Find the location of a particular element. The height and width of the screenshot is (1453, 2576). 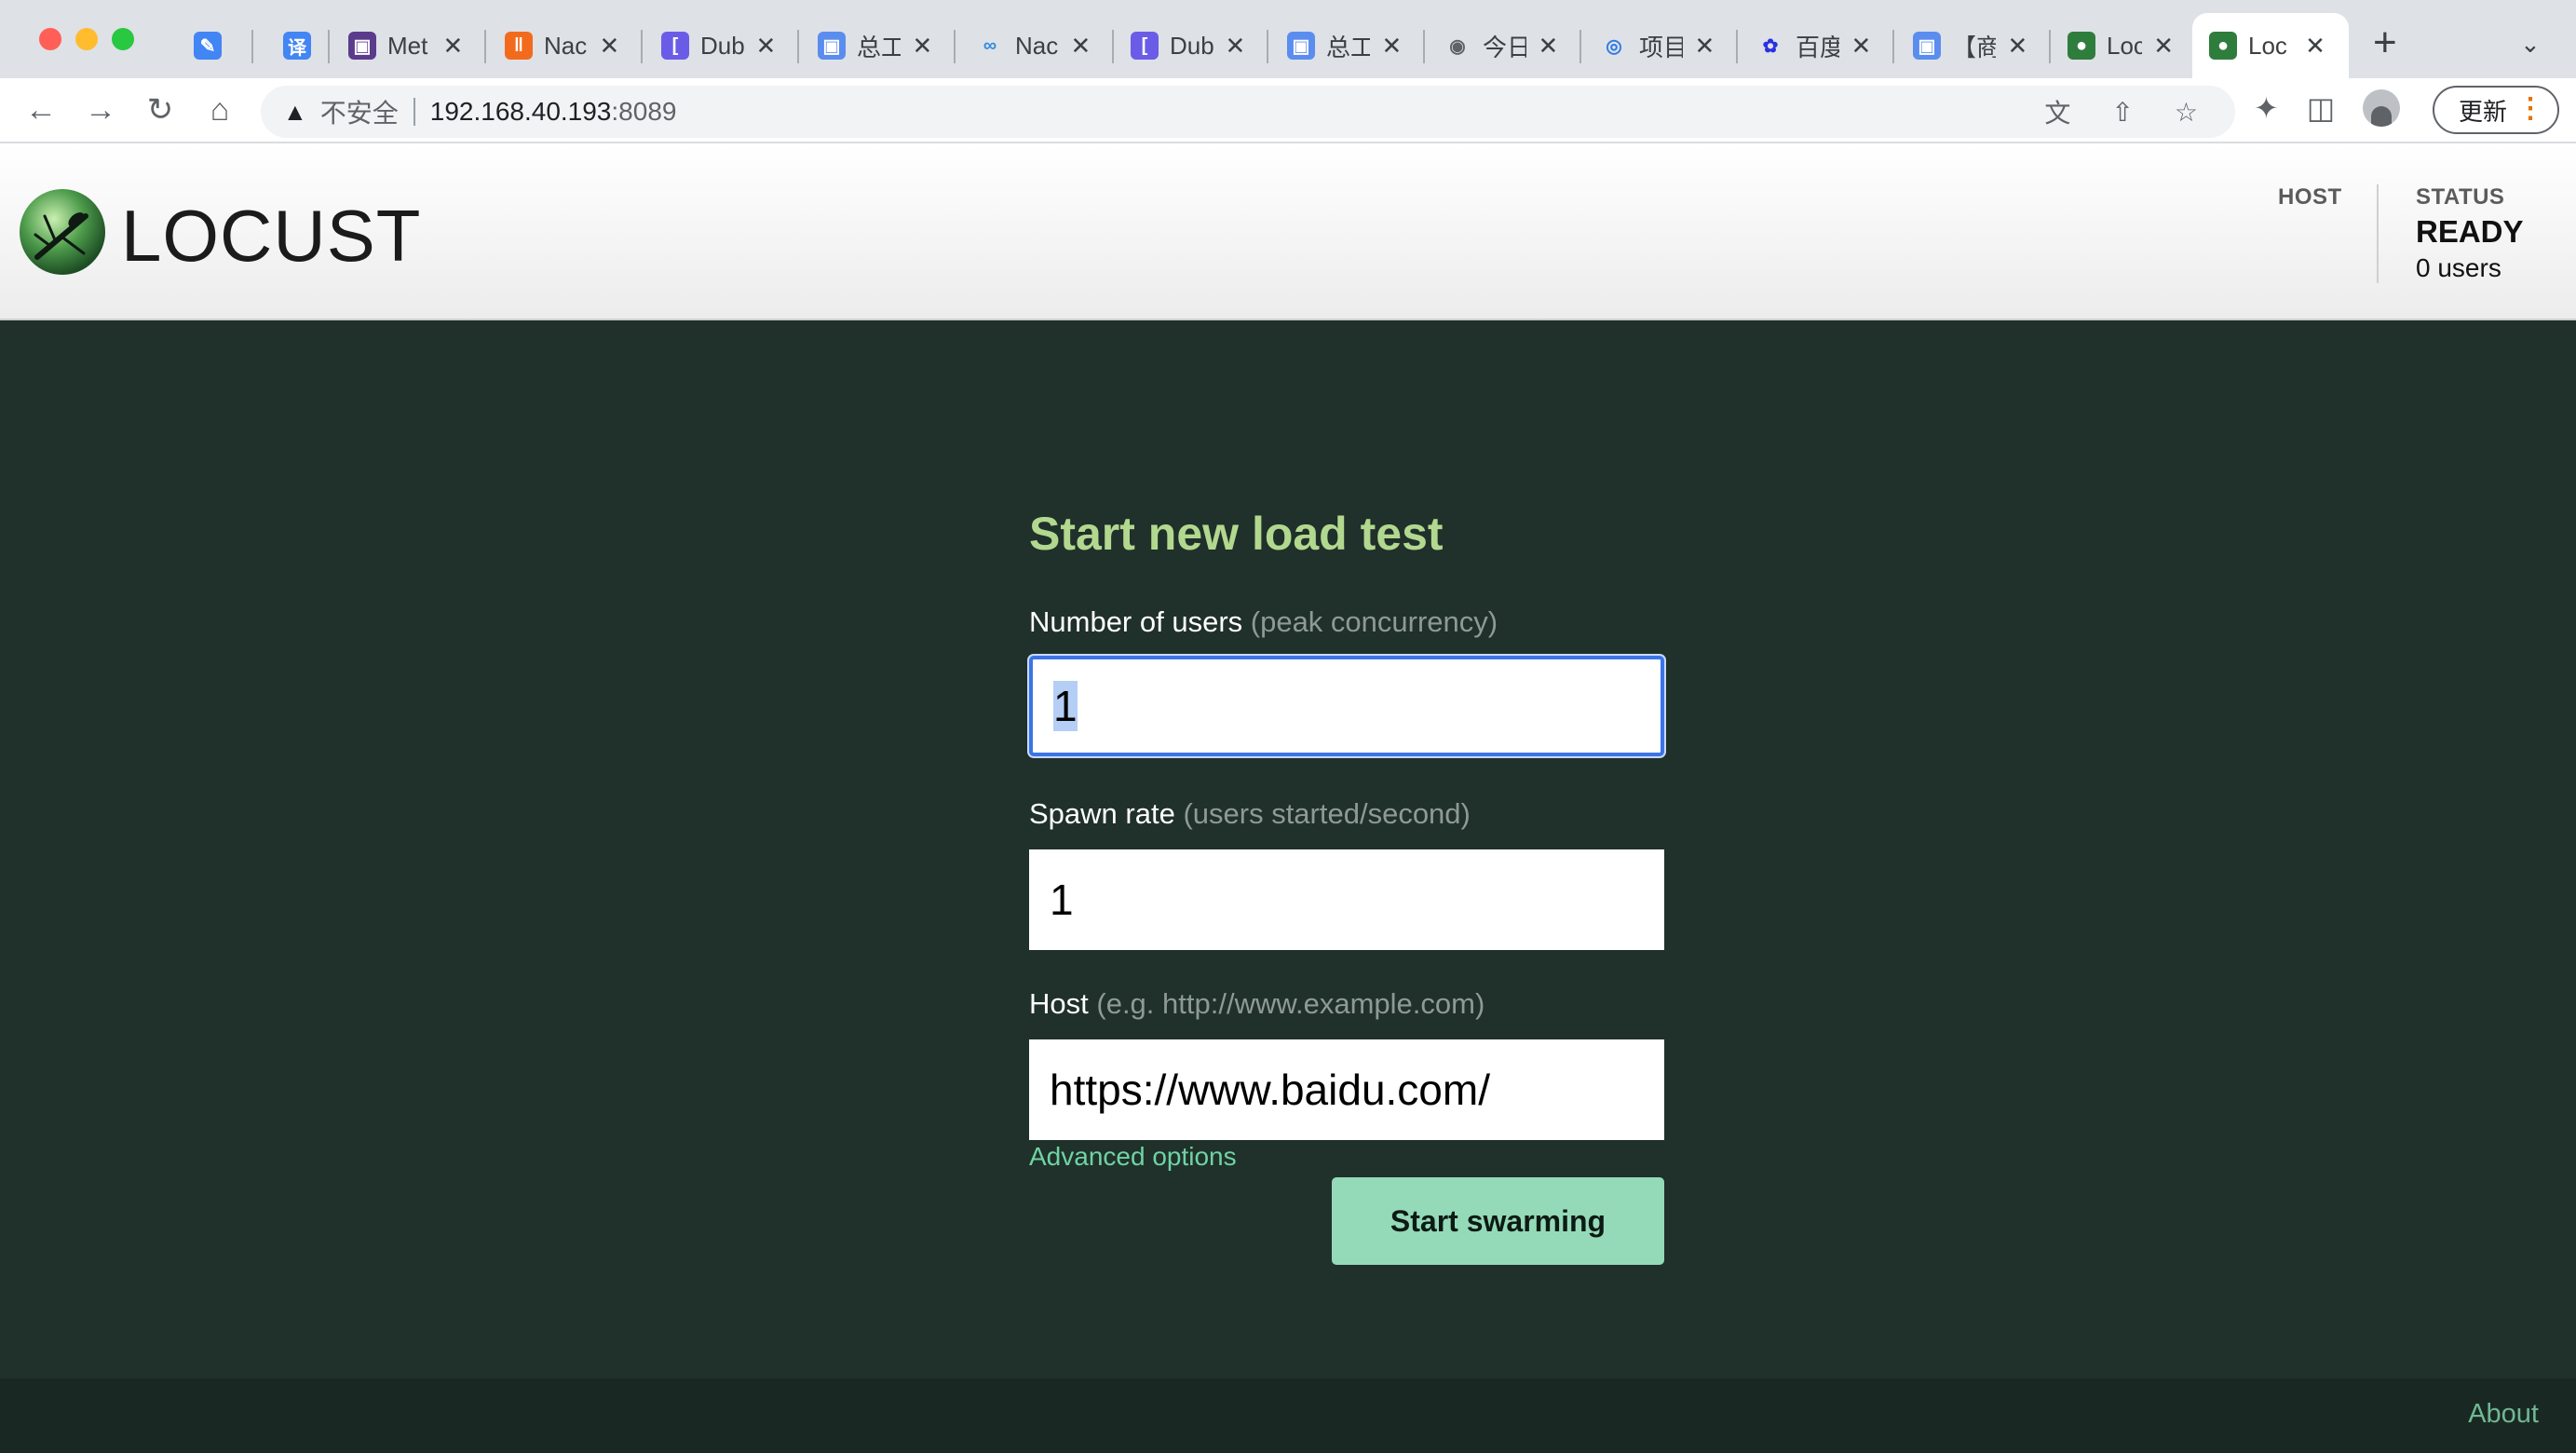

home-icon: ⌂ is located at coordinates (219, 110).